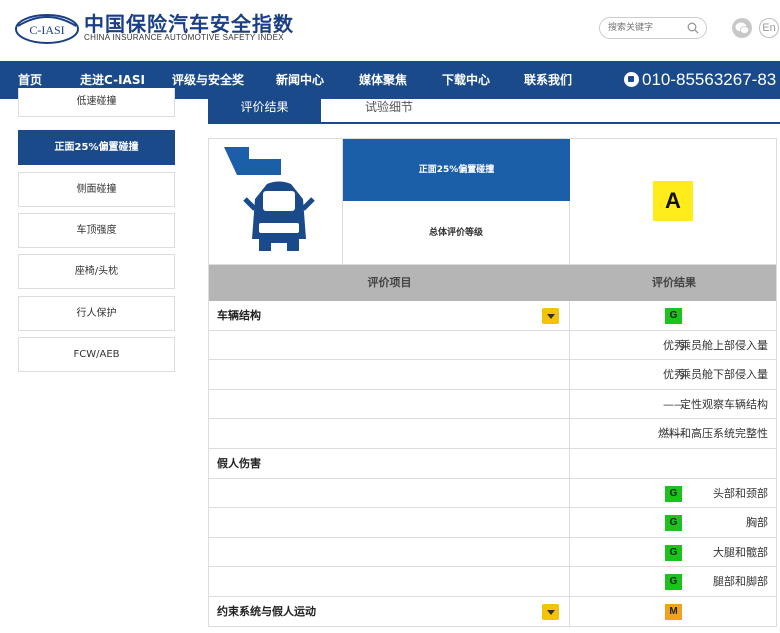  What do you see at coordinates (389, 282) in the screenshot?
I see `col-header-item: 评价项目` at bounding box center [389, 282].